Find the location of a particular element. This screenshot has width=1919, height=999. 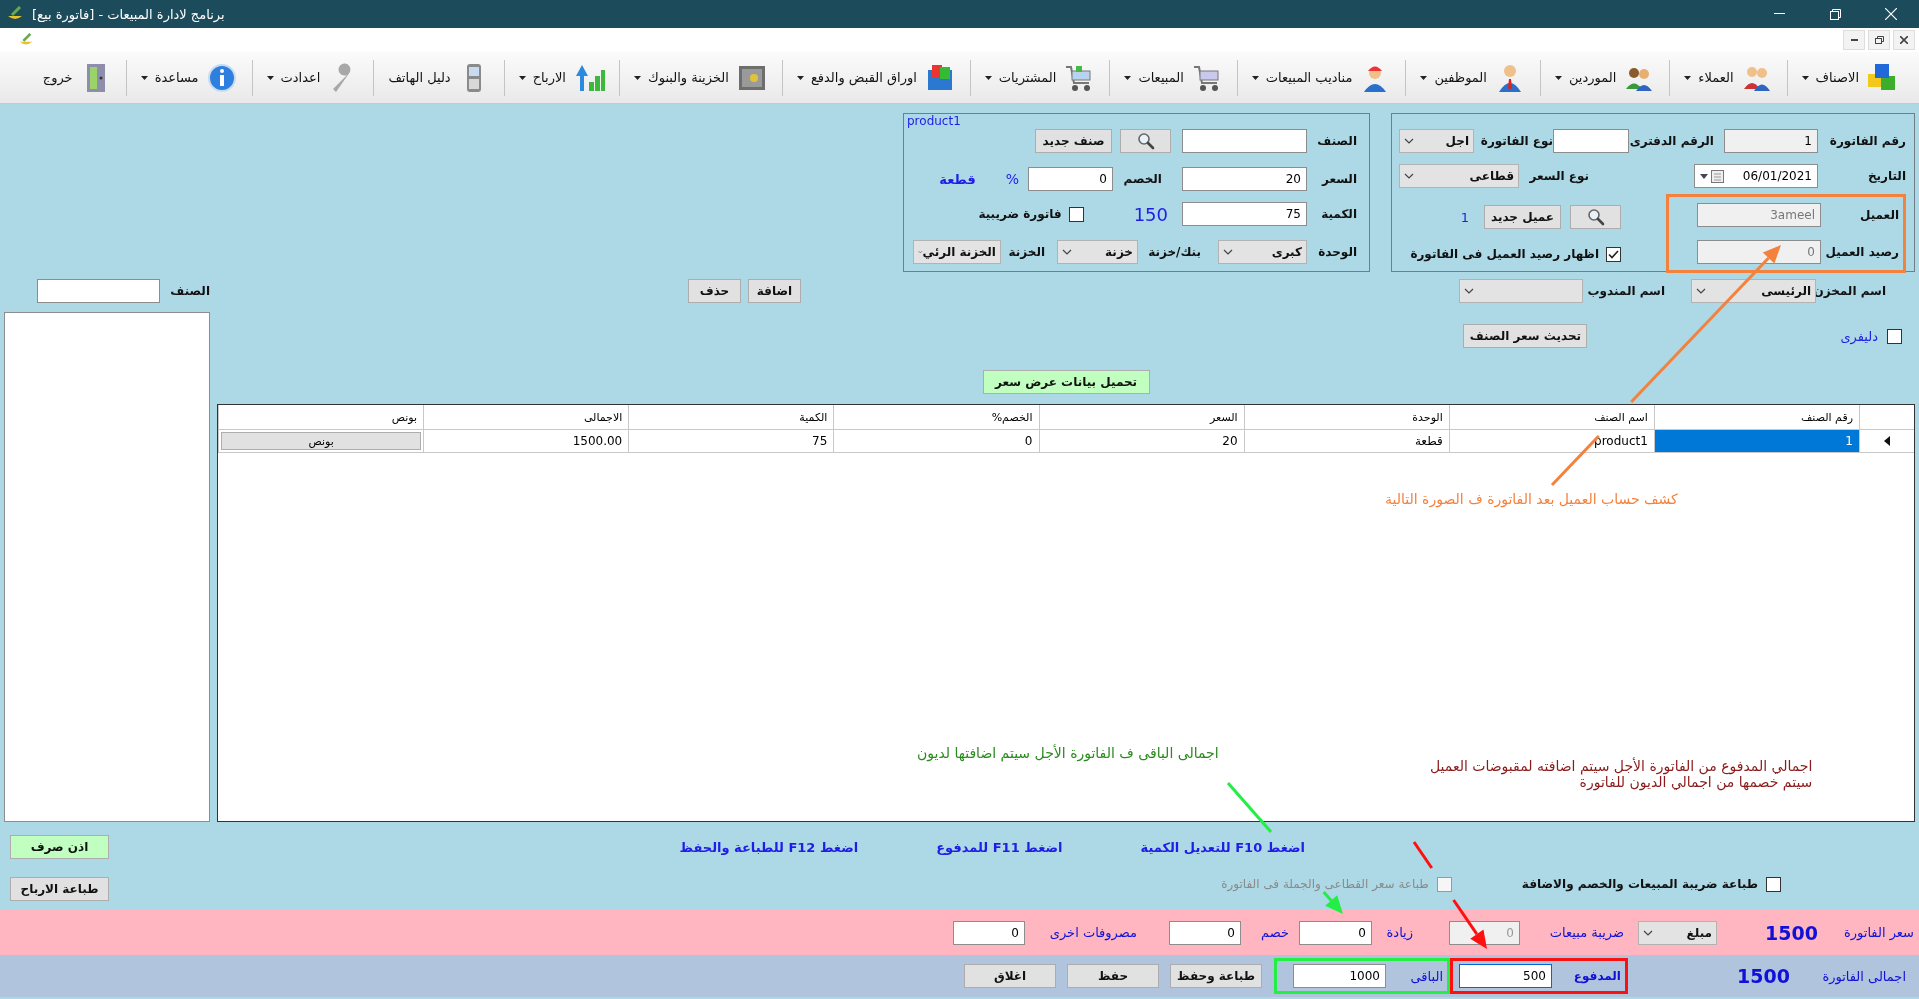

table-cell: product1 is located at coordinates (1551, 441).